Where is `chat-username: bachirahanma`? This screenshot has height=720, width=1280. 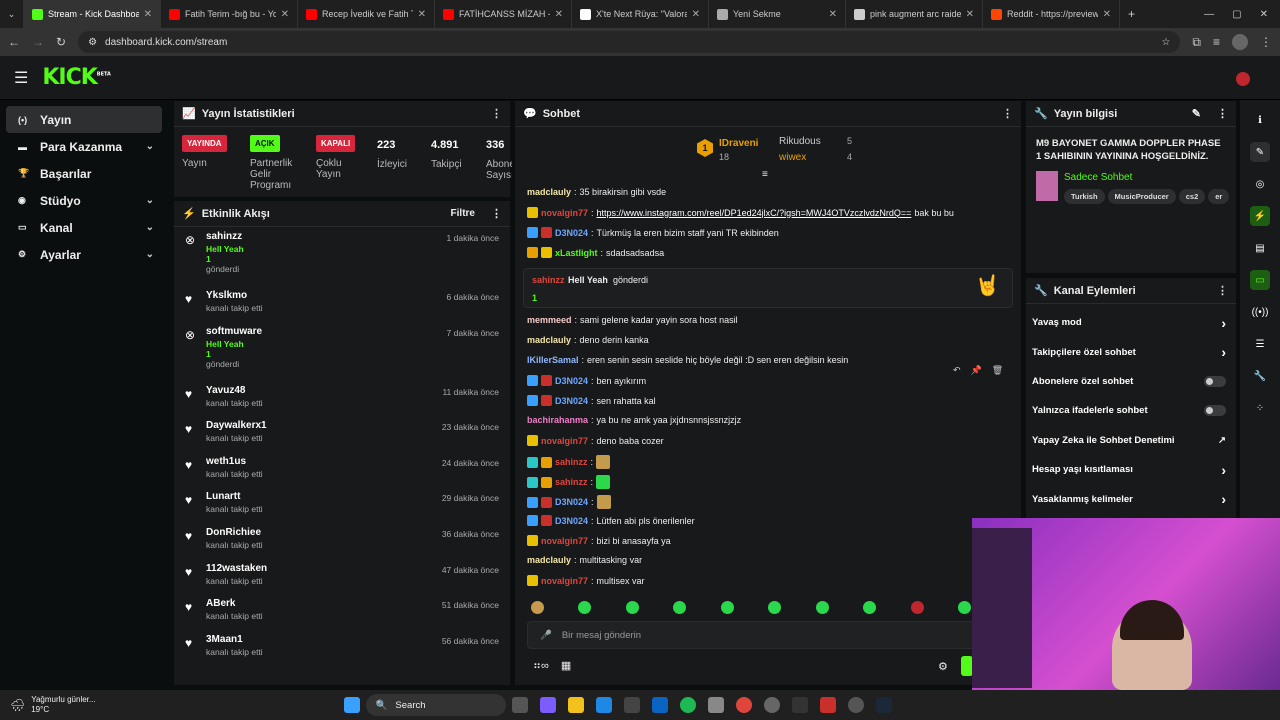
chat-username: bachirahanma is located at coordinates (557, 420).